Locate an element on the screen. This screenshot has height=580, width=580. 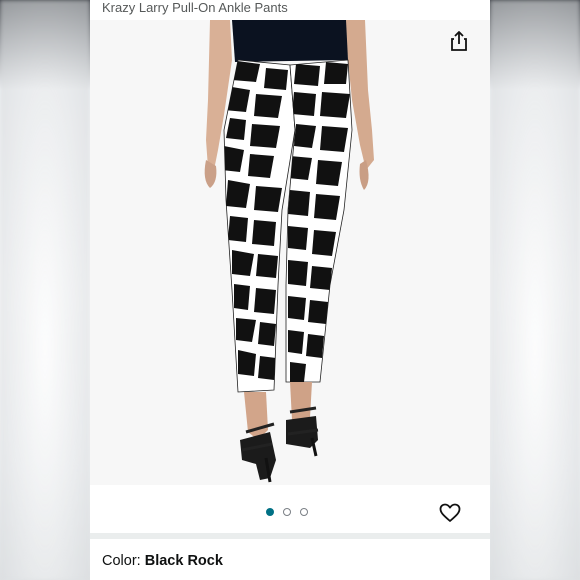
title-bar: Krazy Larry Pull-On Ankle Pants is located at coordinates (290, 10).